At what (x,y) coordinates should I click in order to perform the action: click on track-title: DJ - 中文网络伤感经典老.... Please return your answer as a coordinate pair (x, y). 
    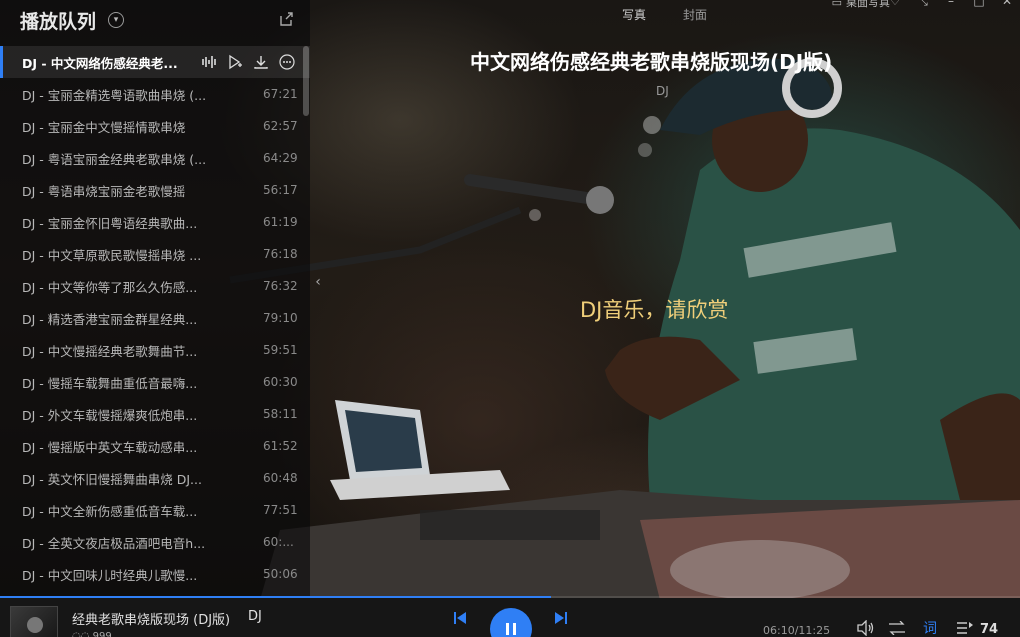
    Looking at the image, I should click on (100, 63).